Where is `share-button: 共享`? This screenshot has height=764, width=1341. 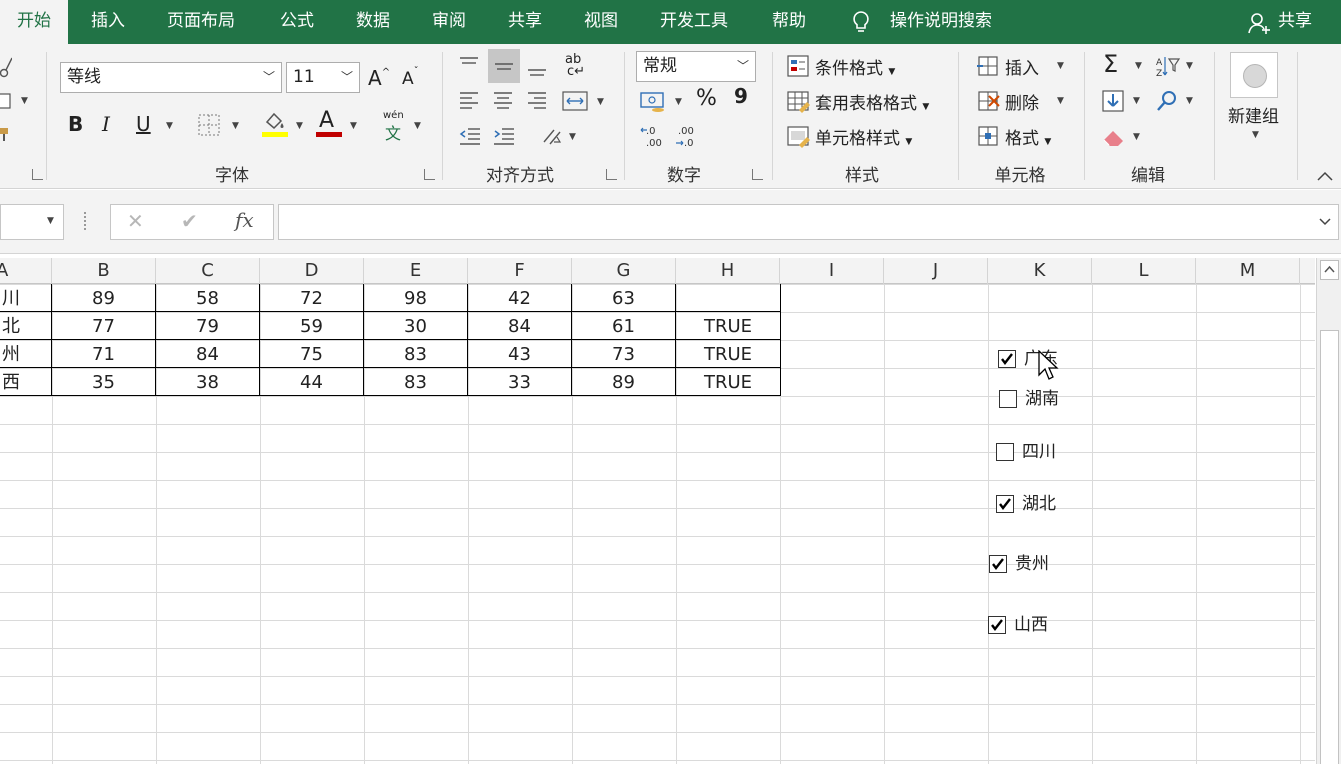 share-button: 共享 is located at coordinates (1280, 22).